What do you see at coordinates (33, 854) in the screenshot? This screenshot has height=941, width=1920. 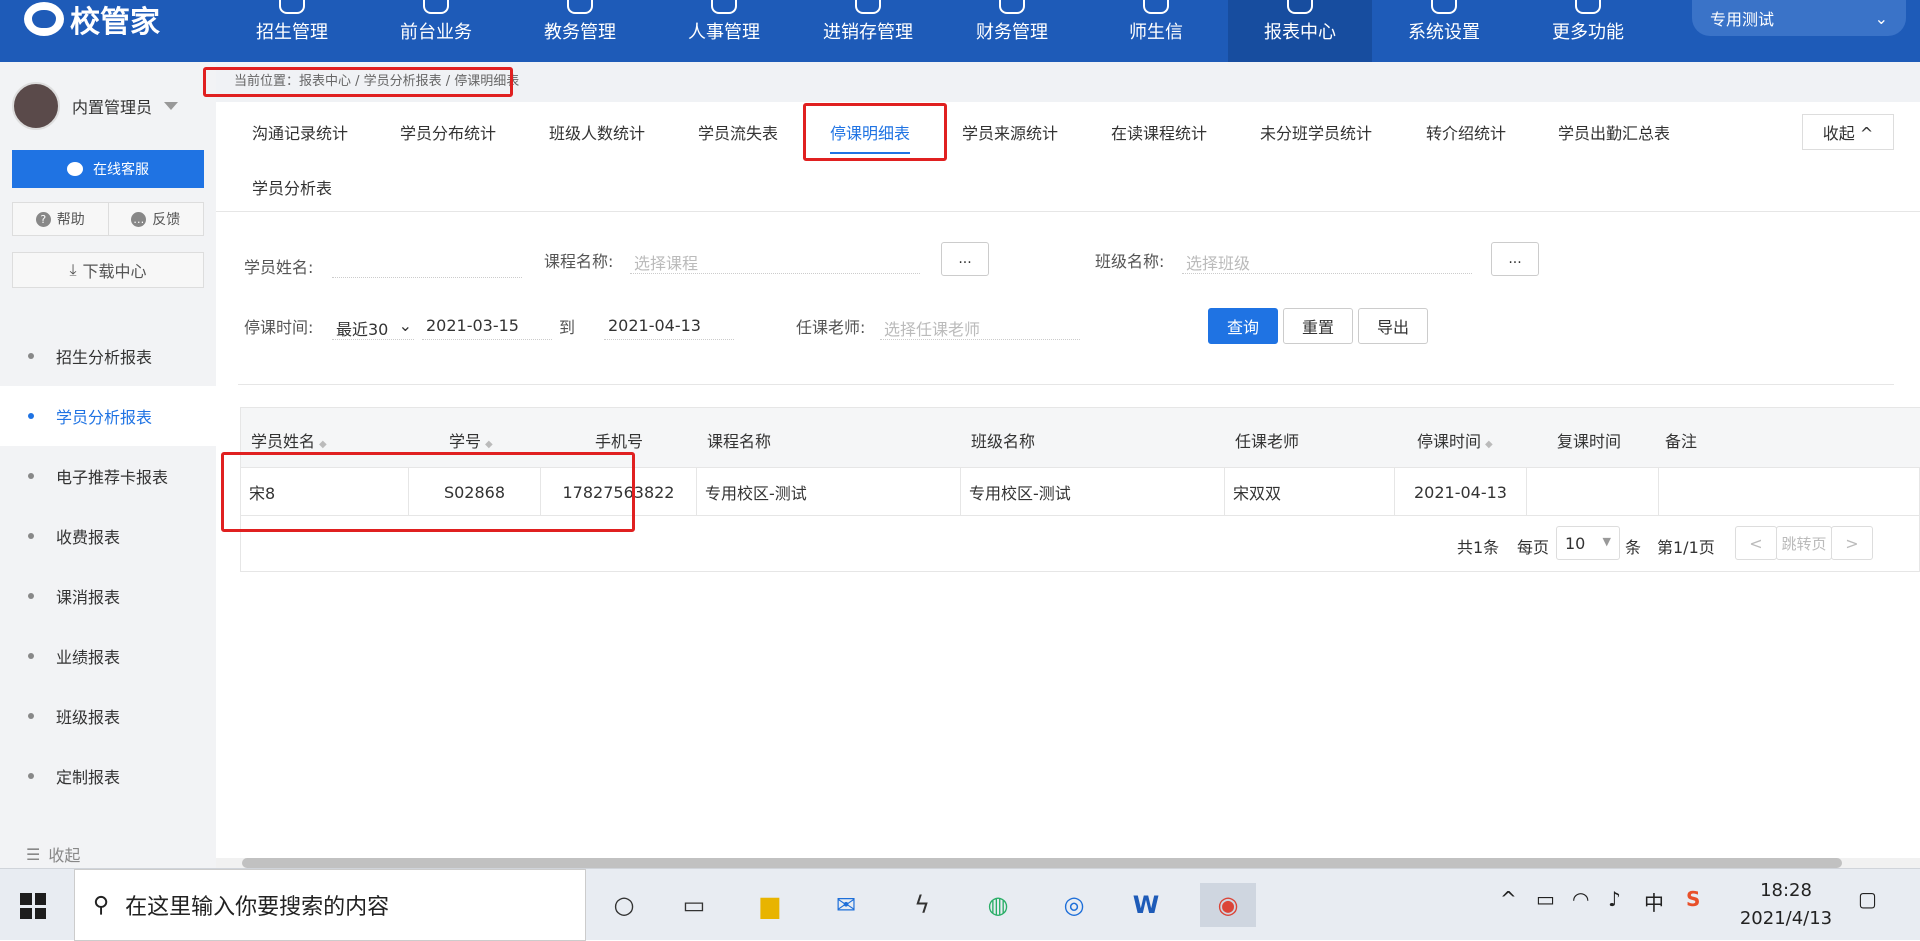 I see `menu-collapse-icon: ☰` at bounding box center [33, 854].